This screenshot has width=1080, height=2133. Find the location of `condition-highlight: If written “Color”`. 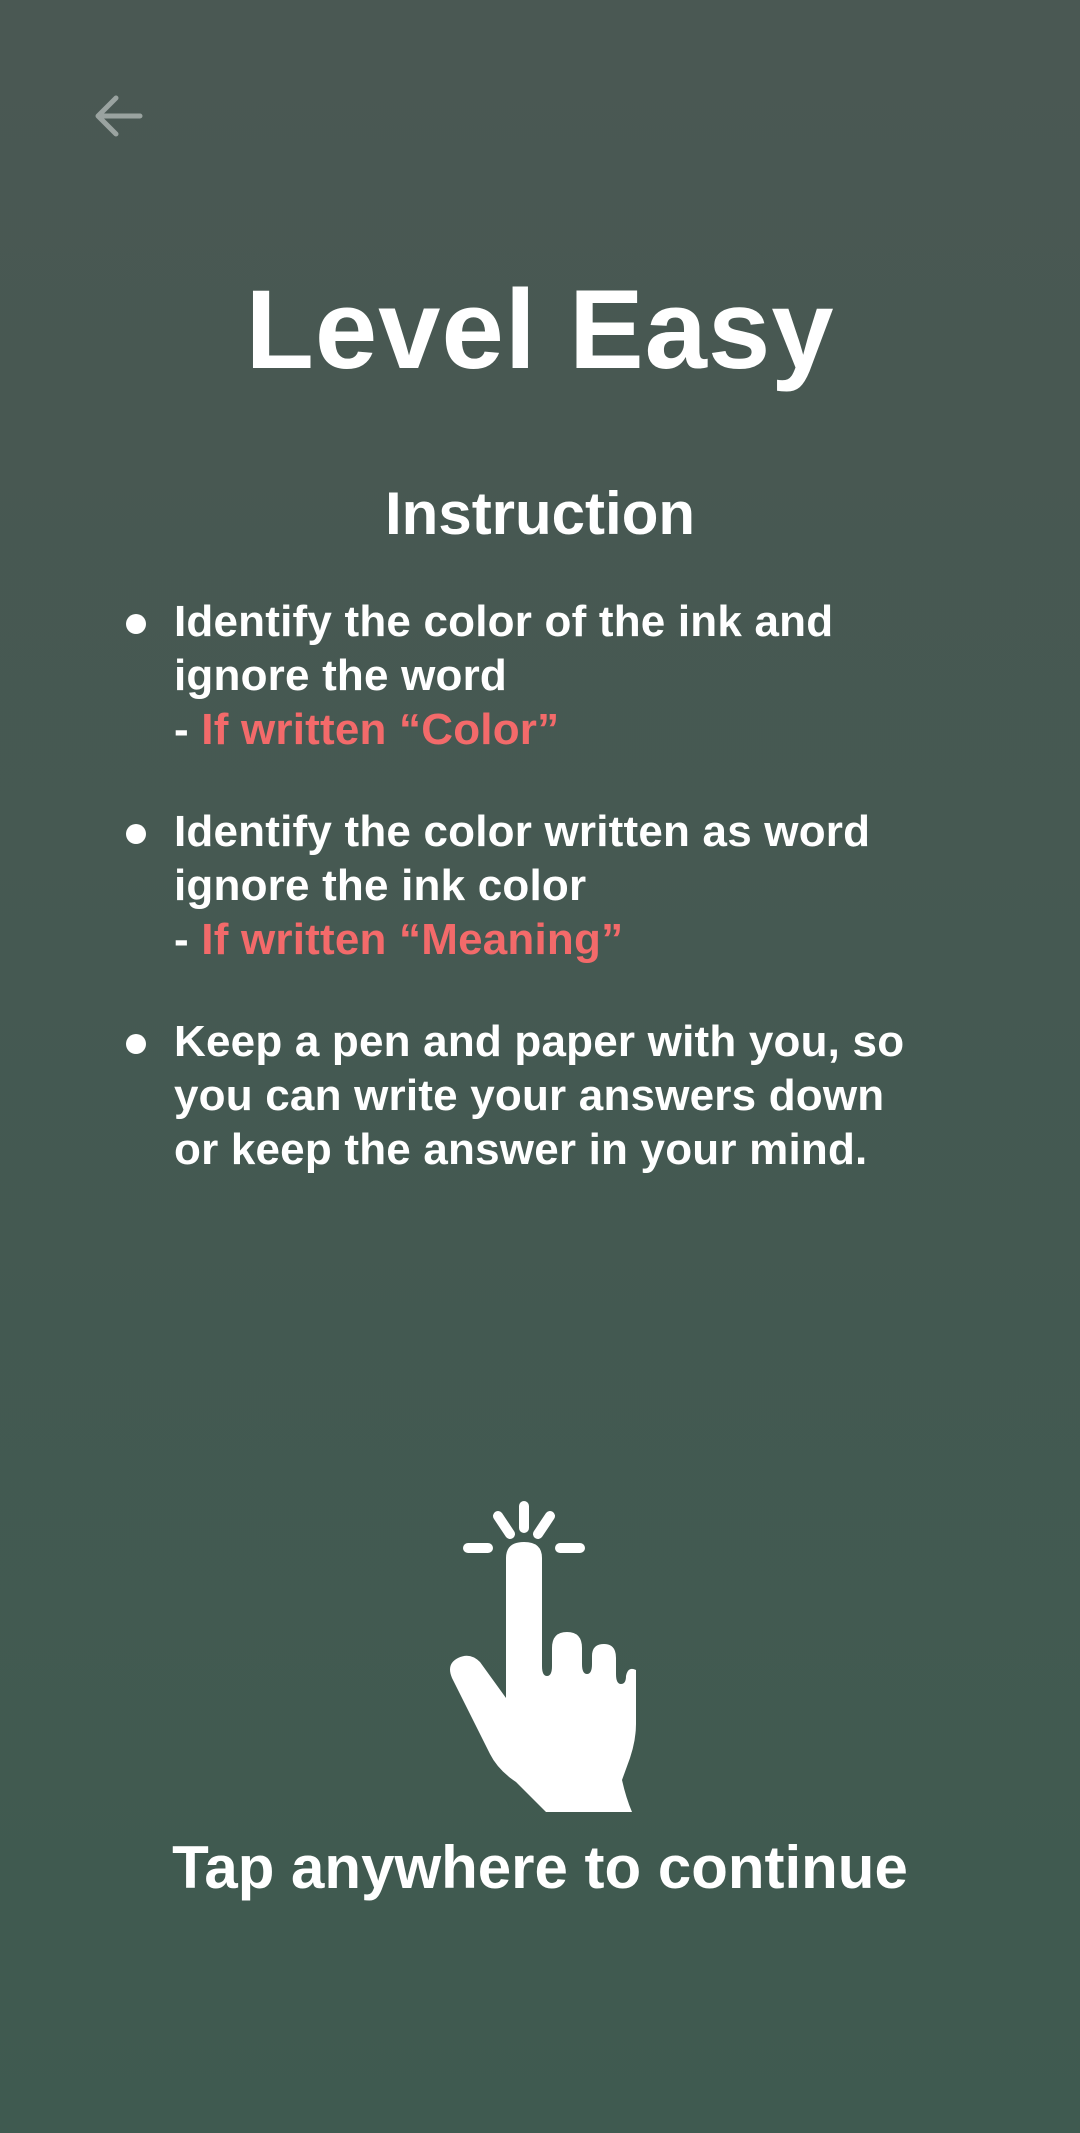

condition-highlight: If written “Color” is located at coordinates (380, 729).